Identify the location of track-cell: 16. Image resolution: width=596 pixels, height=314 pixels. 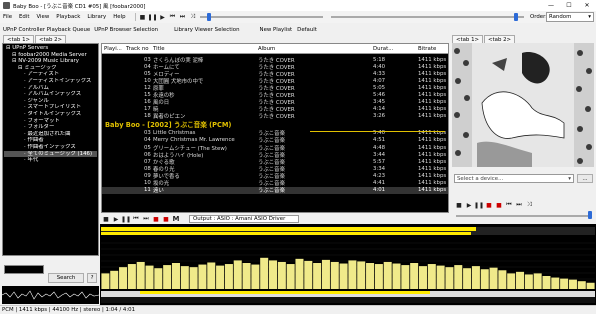
(147, 102).